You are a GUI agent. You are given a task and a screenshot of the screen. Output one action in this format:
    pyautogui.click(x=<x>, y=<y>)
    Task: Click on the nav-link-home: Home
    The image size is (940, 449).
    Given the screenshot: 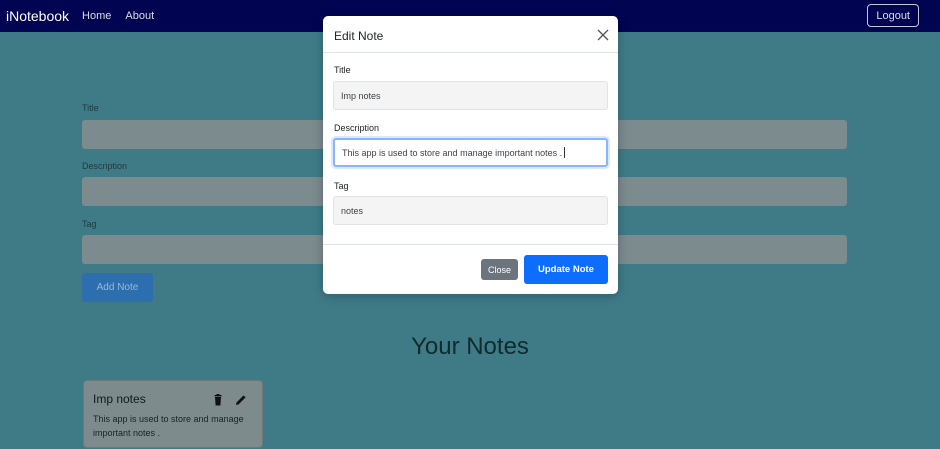 What is the action you would take?
    pyautogui.click(x=96, y=16)
    